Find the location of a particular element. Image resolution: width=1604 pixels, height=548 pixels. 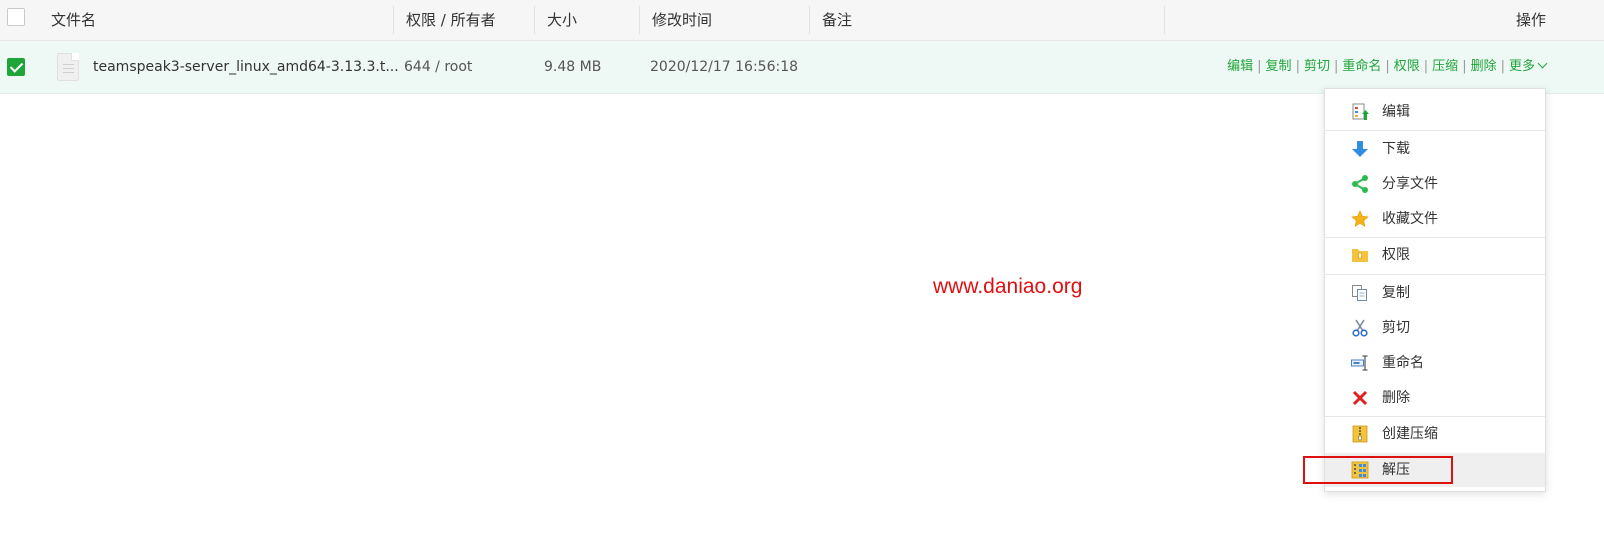

file-size: 9.48 MB is located at coordinates (573, 67).